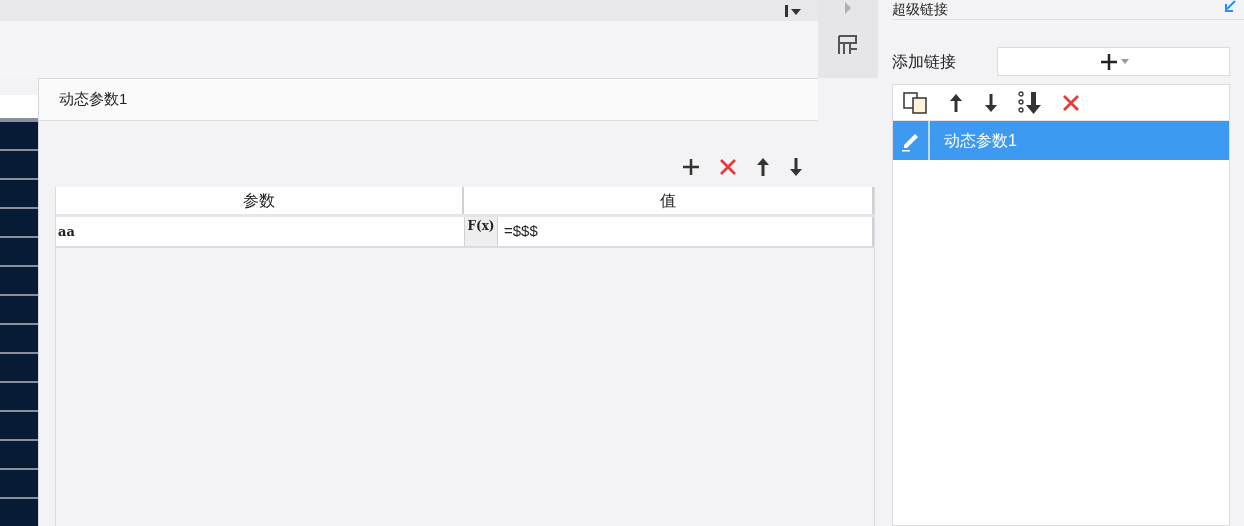 This screenshot has height=526, width=1244. Describe the element at coordinates (924, 61) in the screenshot. I see `add-link-label: 添加链接` at that location.